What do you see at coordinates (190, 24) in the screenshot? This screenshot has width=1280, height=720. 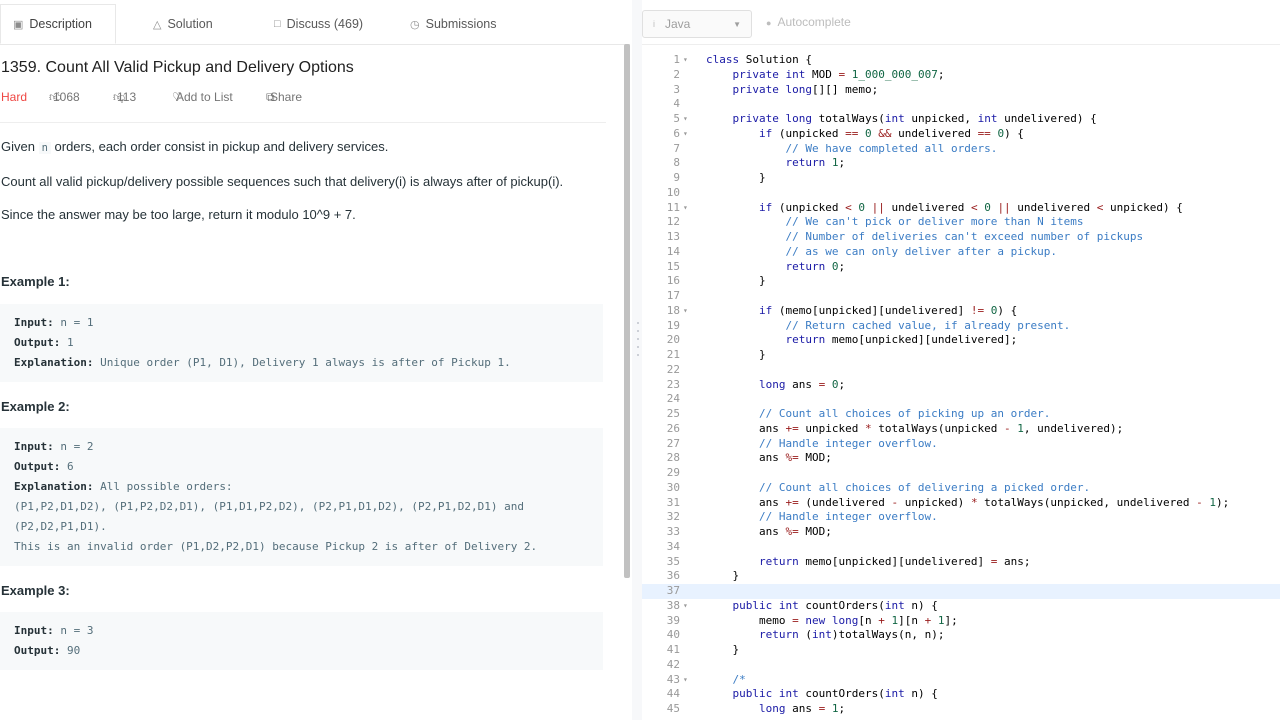 I see `tab-label: Solution` at bounding box center [190, 24].